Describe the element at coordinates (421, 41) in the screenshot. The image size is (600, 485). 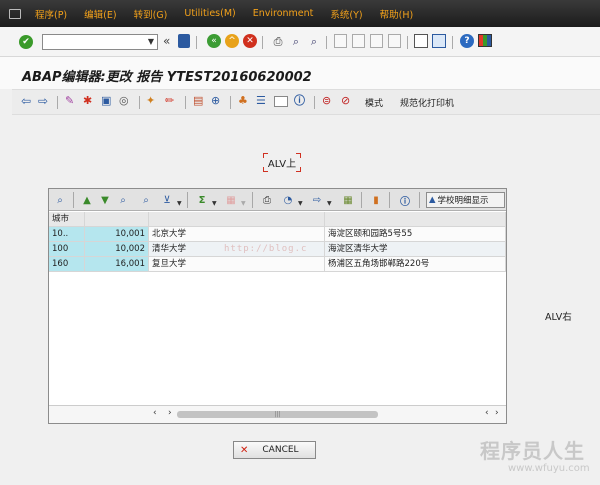
I see `new-session-icon` at that location.